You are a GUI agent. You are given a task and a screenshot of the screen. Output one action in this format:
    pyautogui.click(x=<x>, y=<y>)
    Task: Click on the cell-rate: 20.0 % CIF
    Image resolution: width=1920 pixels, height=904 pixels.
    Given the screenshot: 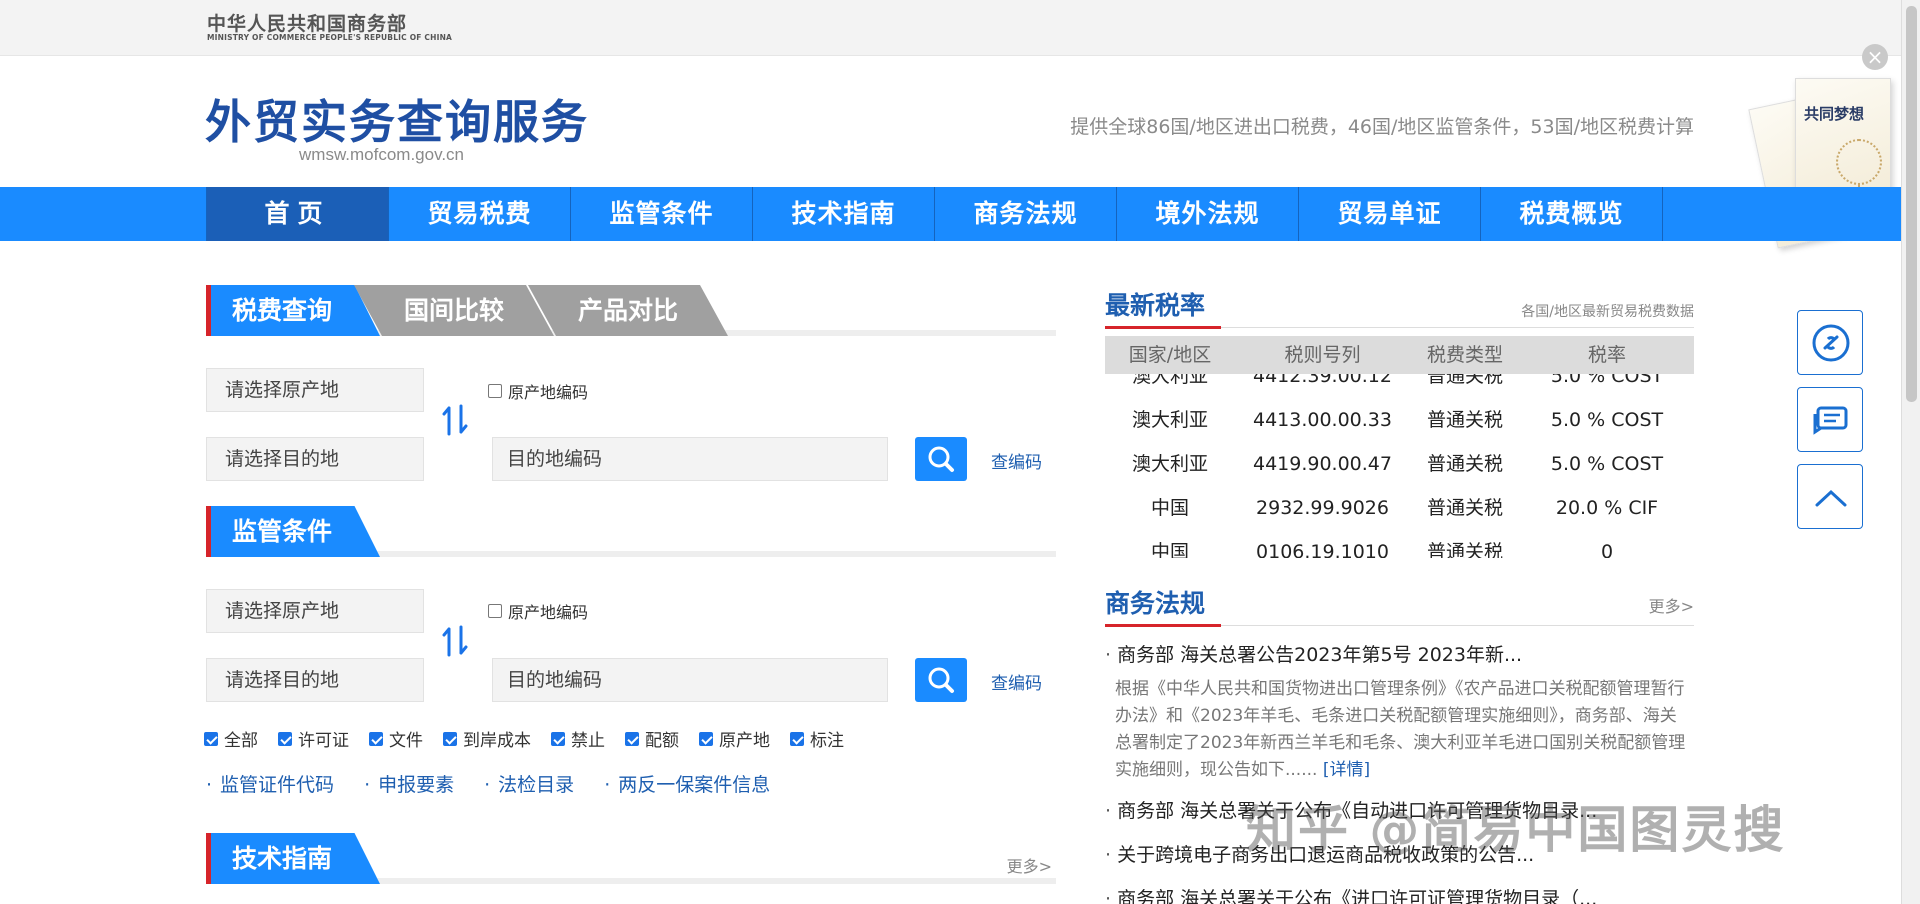 What is the action you would take?
    pyautogui.click(x=1607, y=508)
    